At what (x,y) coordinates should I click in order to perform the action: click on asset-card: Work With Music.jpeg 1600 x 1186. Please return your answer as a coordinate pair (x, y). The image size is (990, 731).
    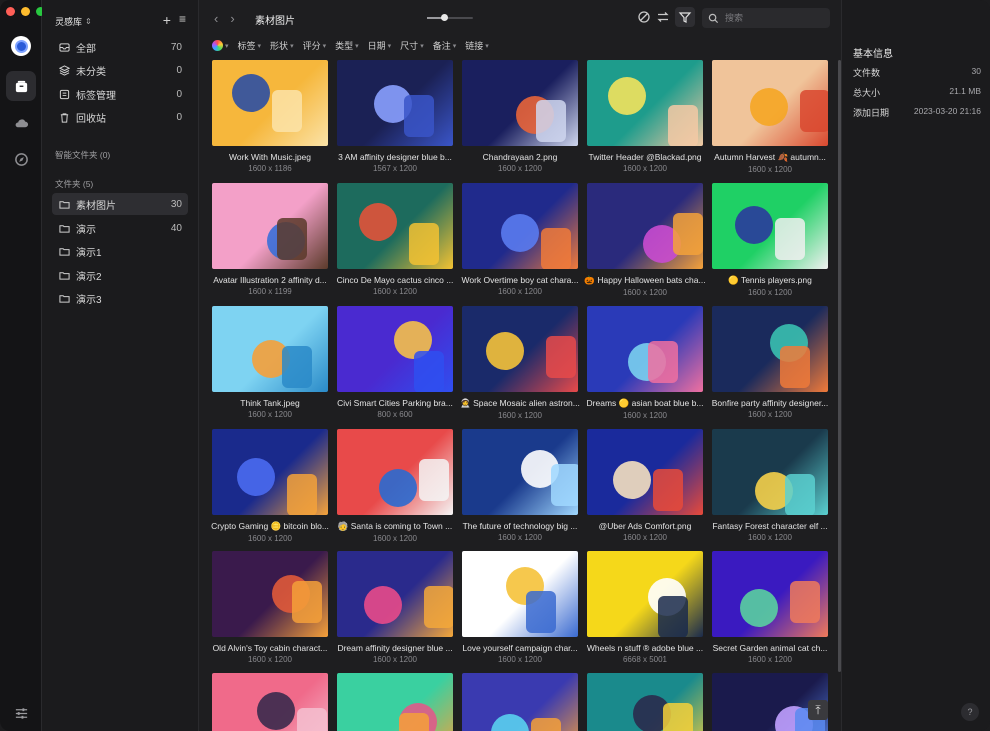
    Looking at the image, I should click on (270, 116).